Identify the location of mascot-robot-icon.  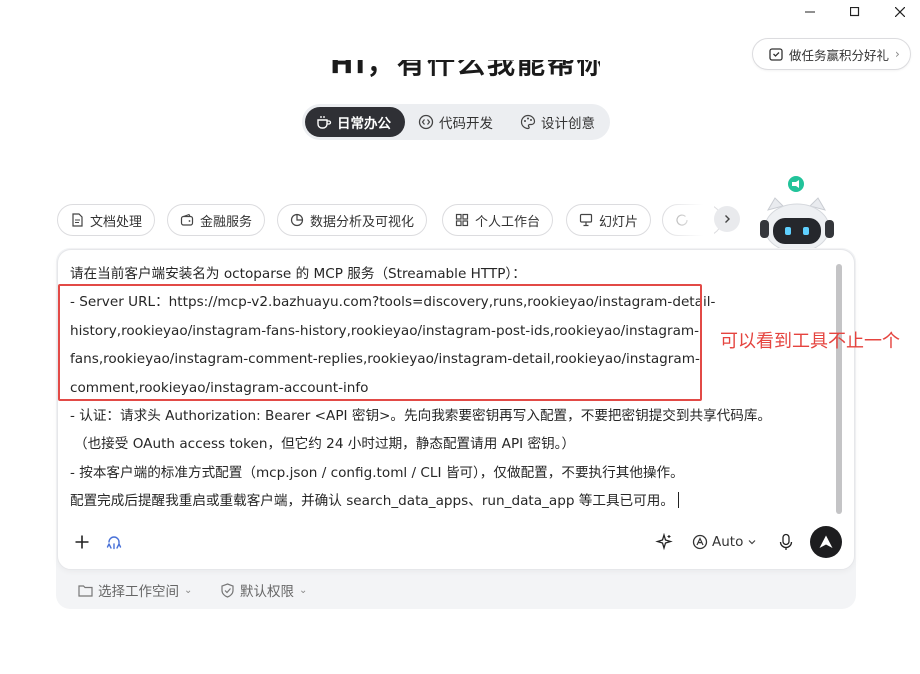
(797, 211).